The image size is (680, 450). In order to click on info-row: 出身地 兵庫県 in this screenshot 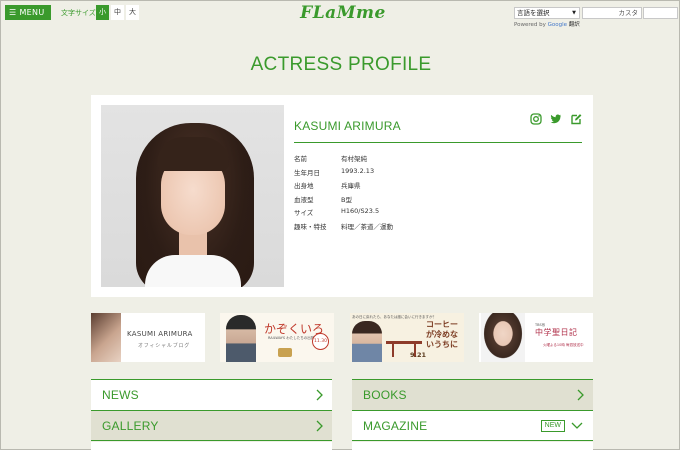, I will do `click(343, 187)`.